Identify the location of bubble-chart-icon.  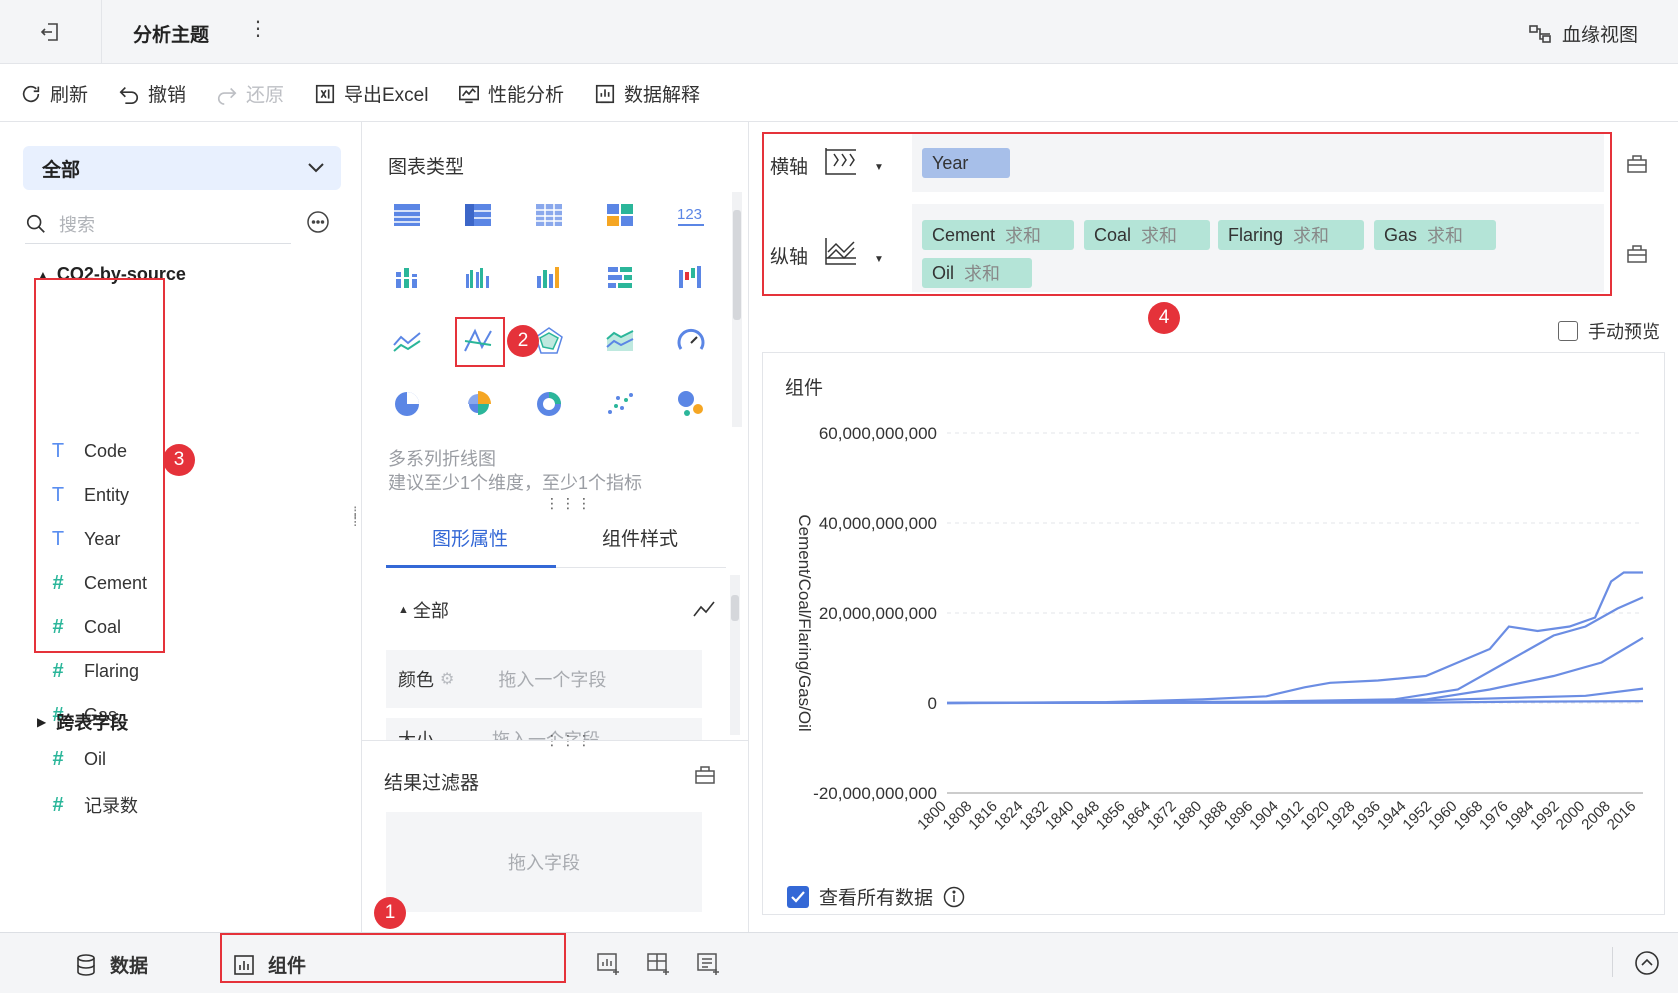
(691, 404).